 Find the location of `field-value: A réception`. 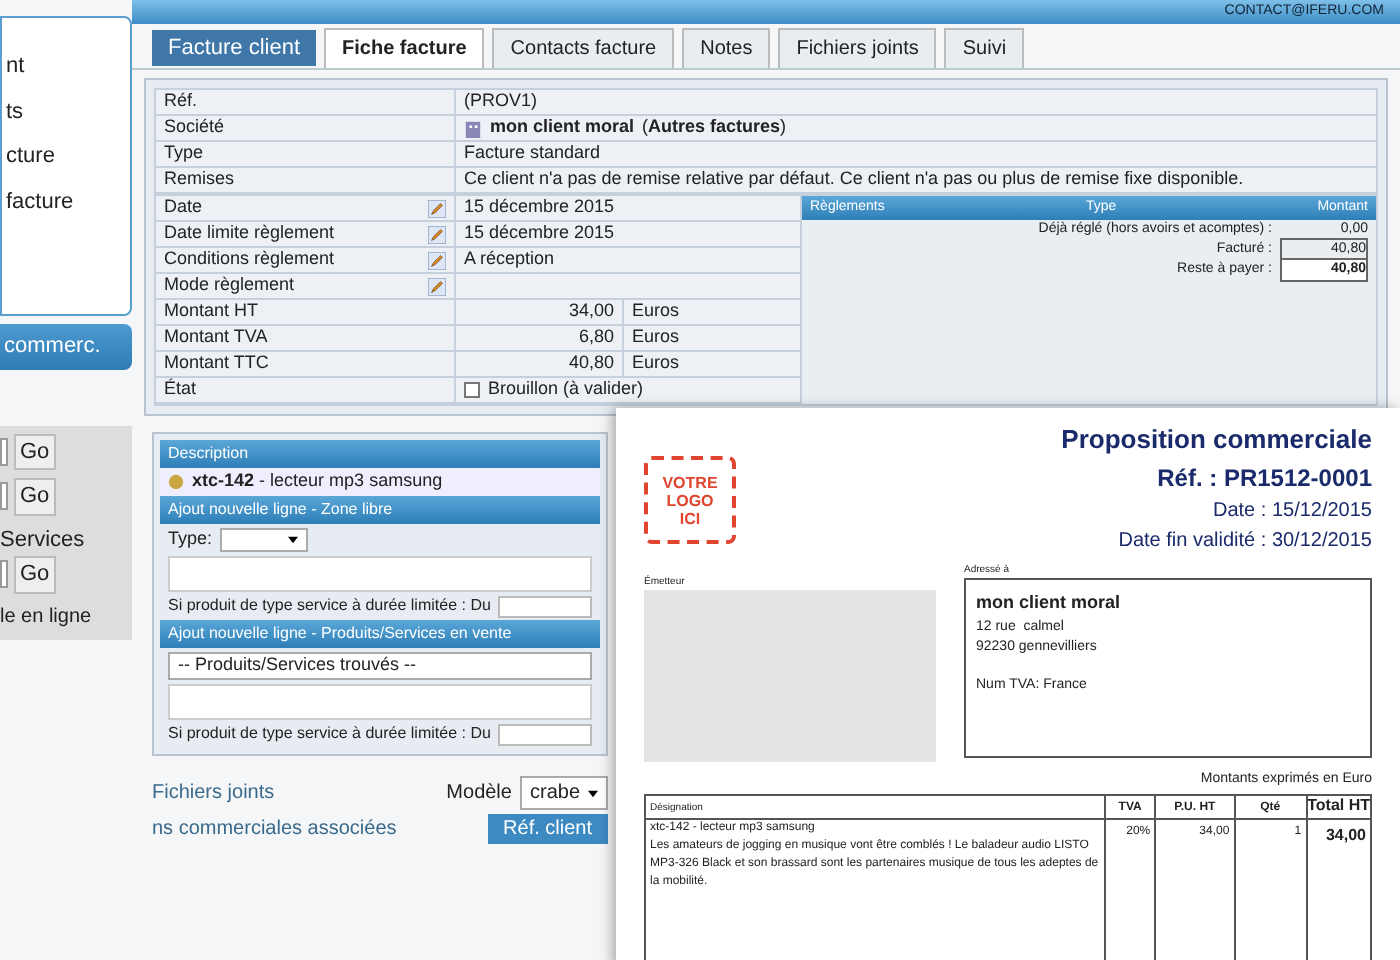

field-value: A réception is located at coordinates (509, 259).